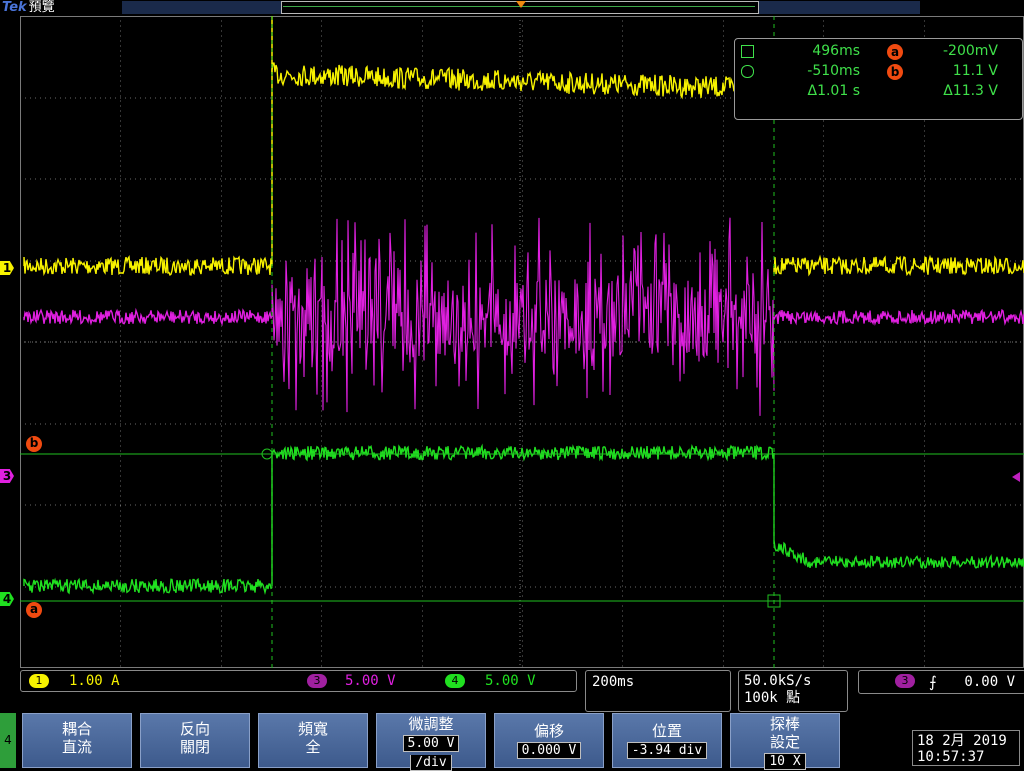  I want to click on invert-value: 關閉, so click(194, 747).